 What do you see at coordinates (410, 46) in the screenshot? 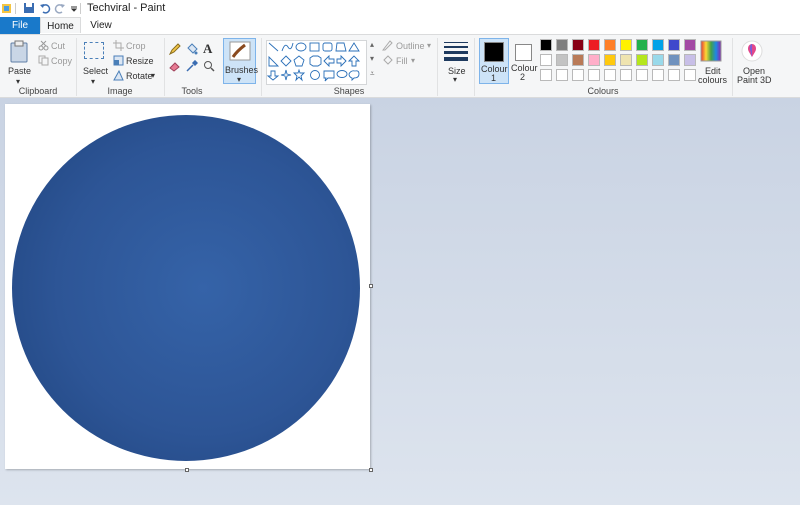
I see `outline-button: Outline` at bounding box center [410, 46].